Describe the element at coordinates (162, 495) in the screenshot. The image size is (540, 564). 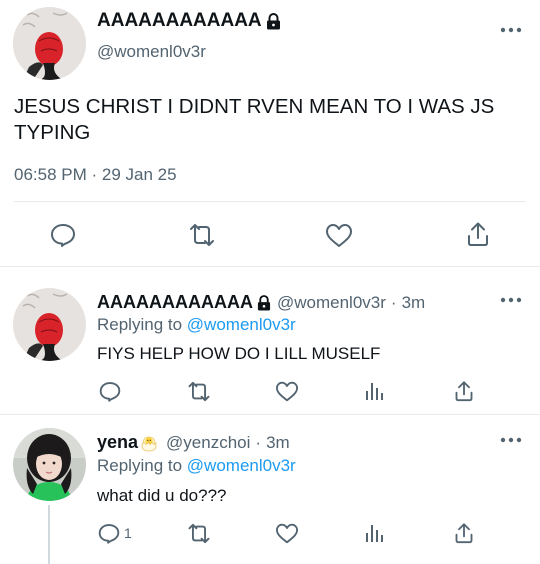
I see `reply-text: what did u do???` at that location.